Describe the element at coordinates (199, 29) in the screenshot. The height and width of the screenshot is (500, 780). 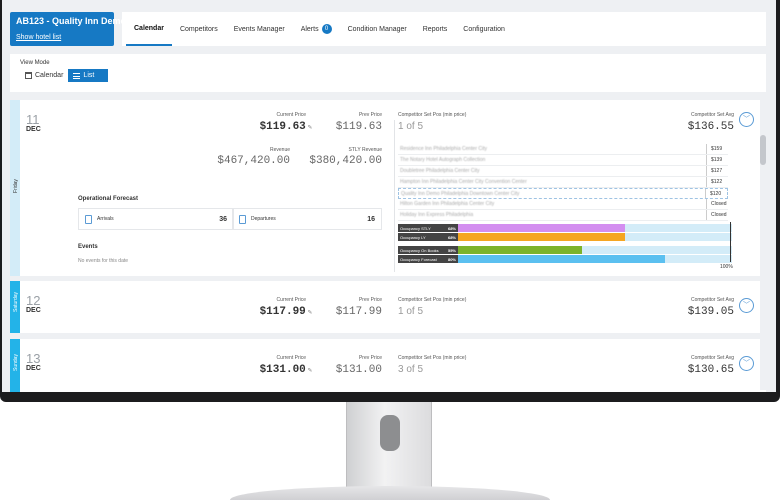
I see `tab-competitors: Competitors` at that location.